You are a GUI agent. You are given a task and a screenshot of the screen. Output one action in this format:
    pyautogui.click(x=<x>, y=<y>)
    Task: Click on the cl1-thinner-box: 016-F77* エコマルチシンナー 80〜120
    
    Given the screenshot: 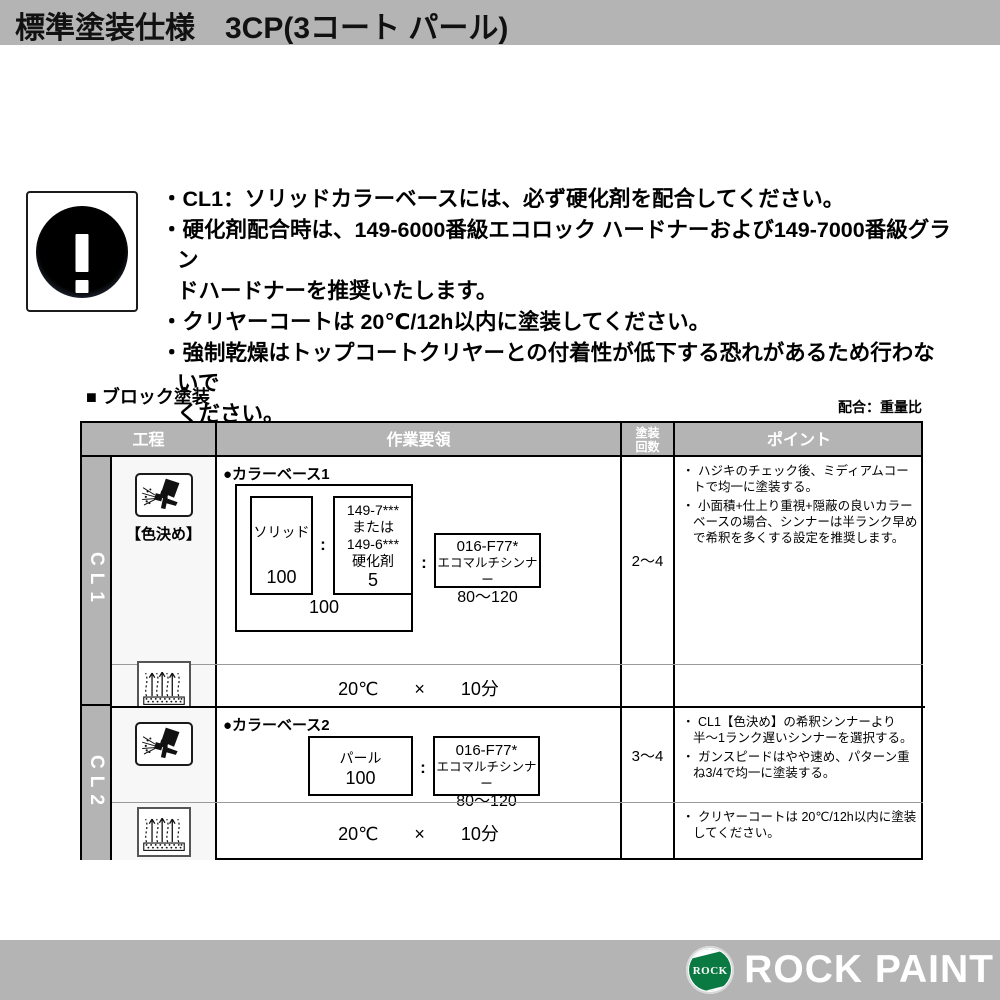 What is the action you would take?
    pyautogui.click(x=487, y=569)
    